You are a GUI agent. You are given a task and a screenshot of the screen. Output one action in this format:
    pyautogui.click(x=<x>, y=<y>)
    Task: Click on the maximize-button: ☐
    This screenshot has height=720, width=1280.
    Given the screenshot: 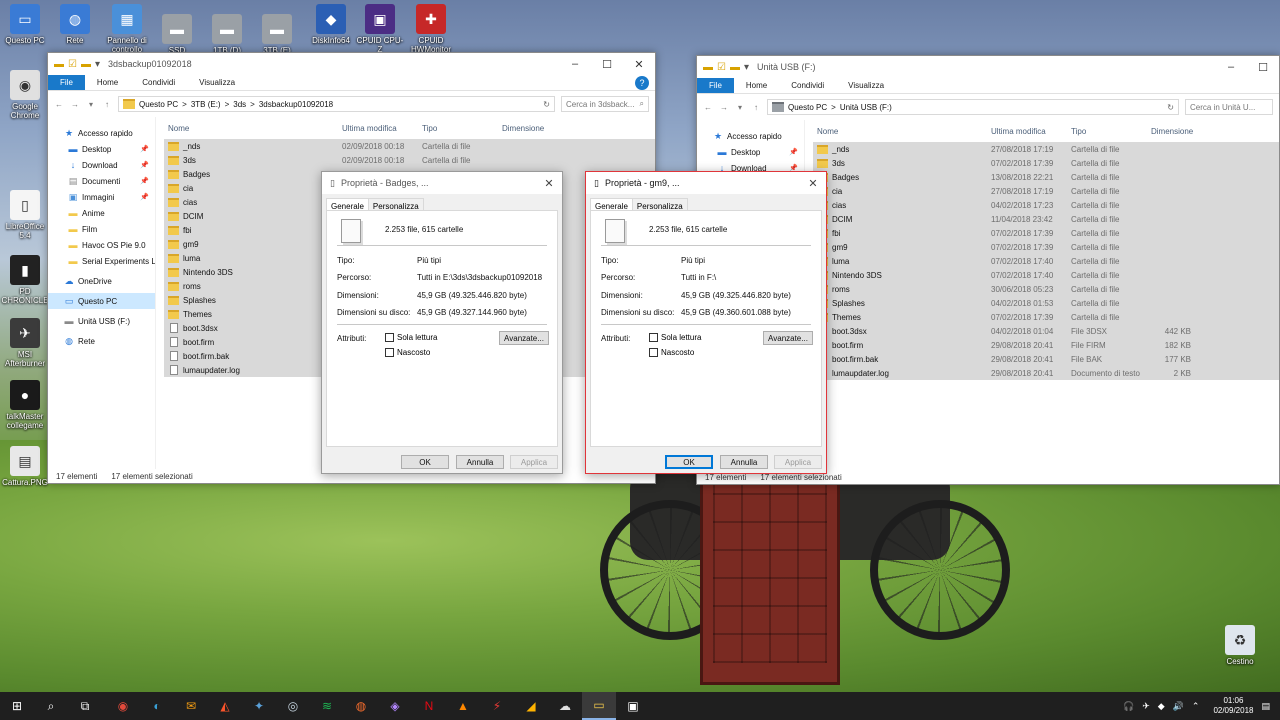 What is the action you would take?
    pyautogui.click(x=1263, y=67)
    